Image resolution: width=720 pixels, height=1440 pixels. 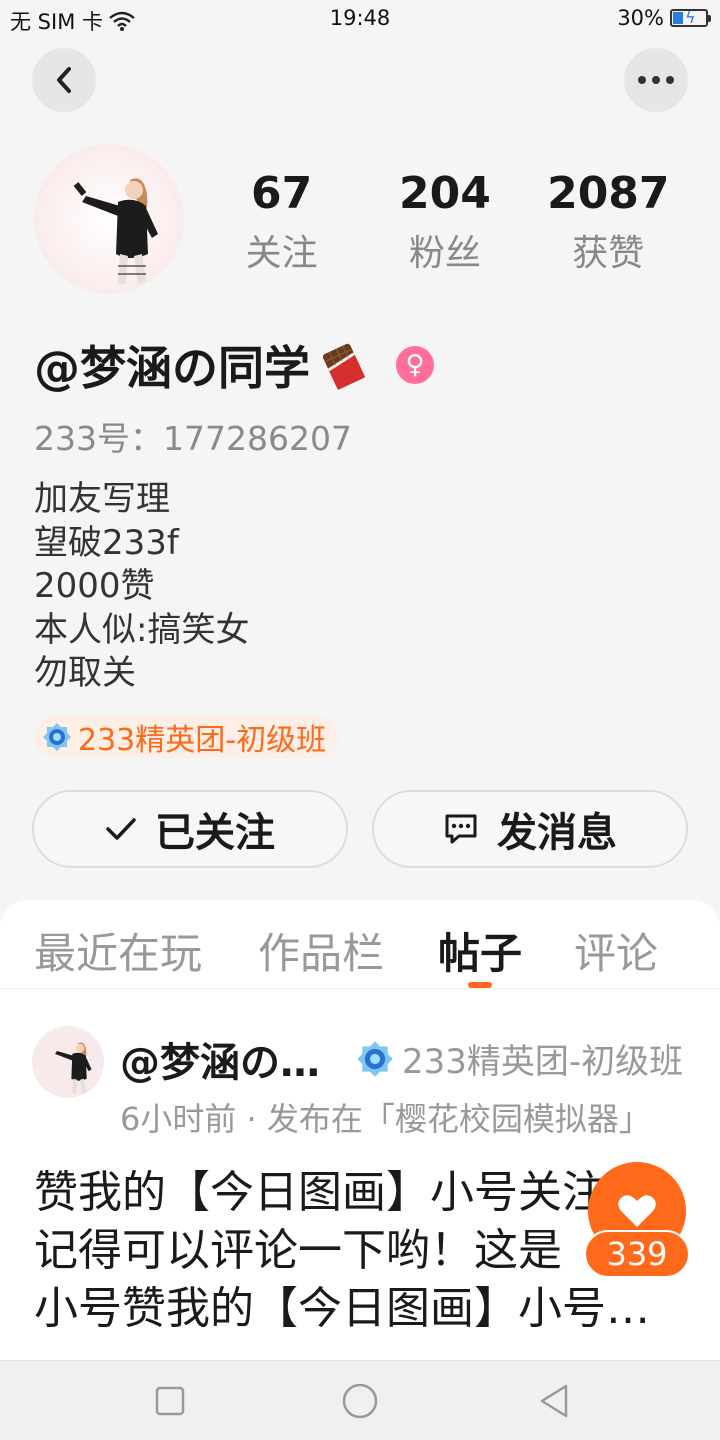 I want to click on user-id: 233号：177286207, so click(x=193, y=438).